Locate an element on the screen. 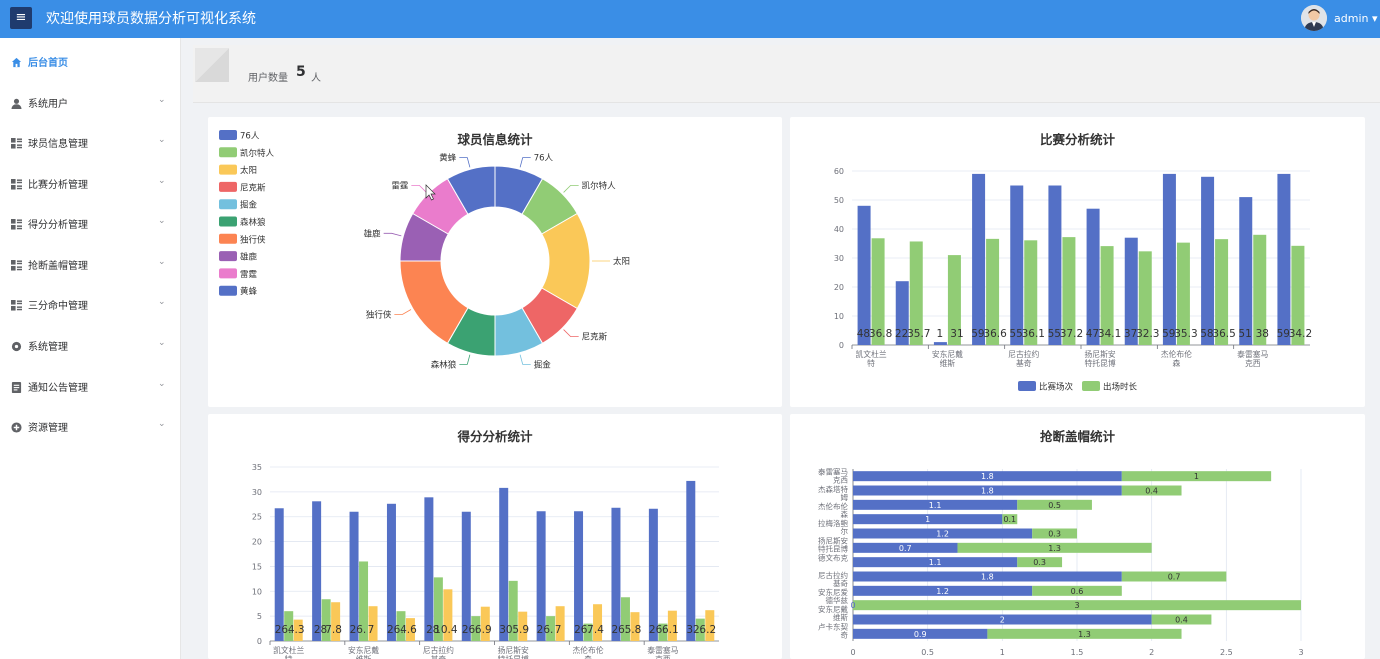 This screenshot has width=1380, height=659. bar-data-label: 35.7 is located at coordinates (918, 334).